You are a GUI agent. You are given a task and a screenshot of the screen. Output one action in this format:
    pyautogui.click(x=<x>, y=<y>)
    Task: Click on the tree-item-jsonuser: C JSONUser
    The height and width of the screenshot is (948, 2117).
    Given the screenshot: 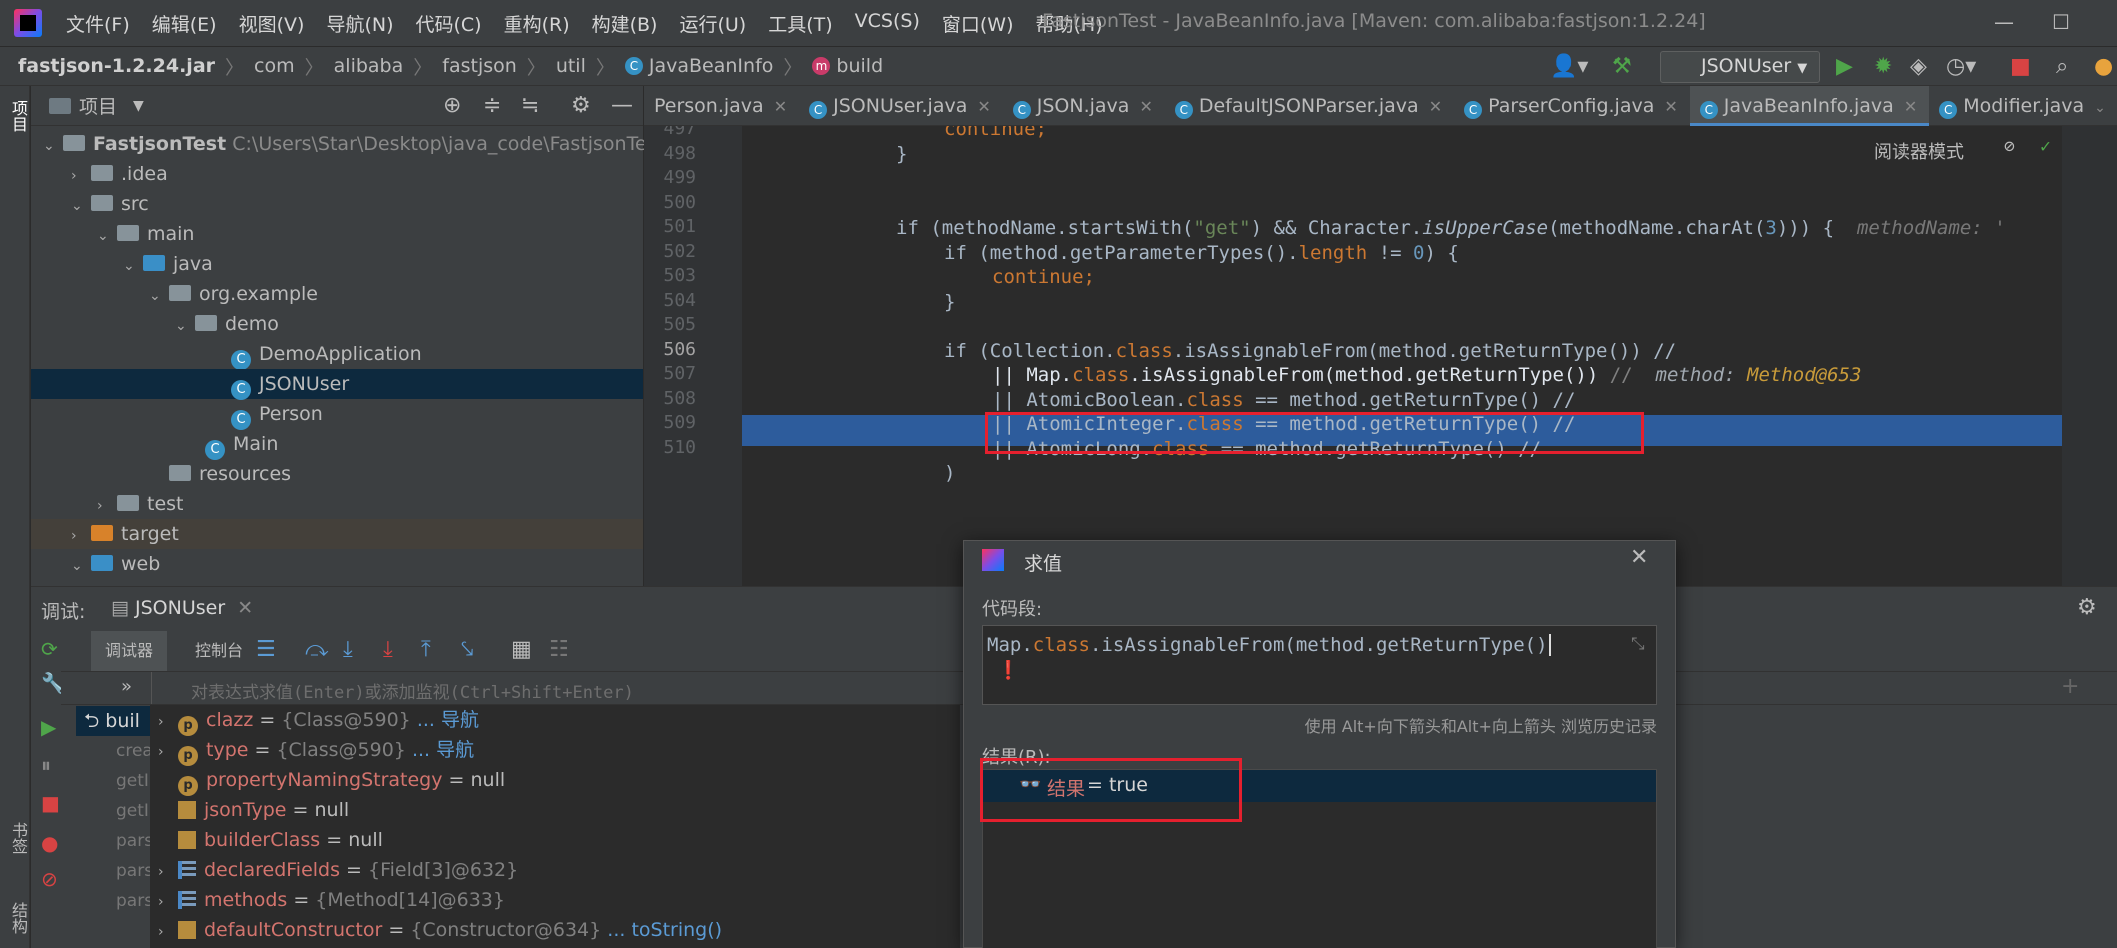 What is the action you would take?
    pyautogui.click(x=337, y=384)
    